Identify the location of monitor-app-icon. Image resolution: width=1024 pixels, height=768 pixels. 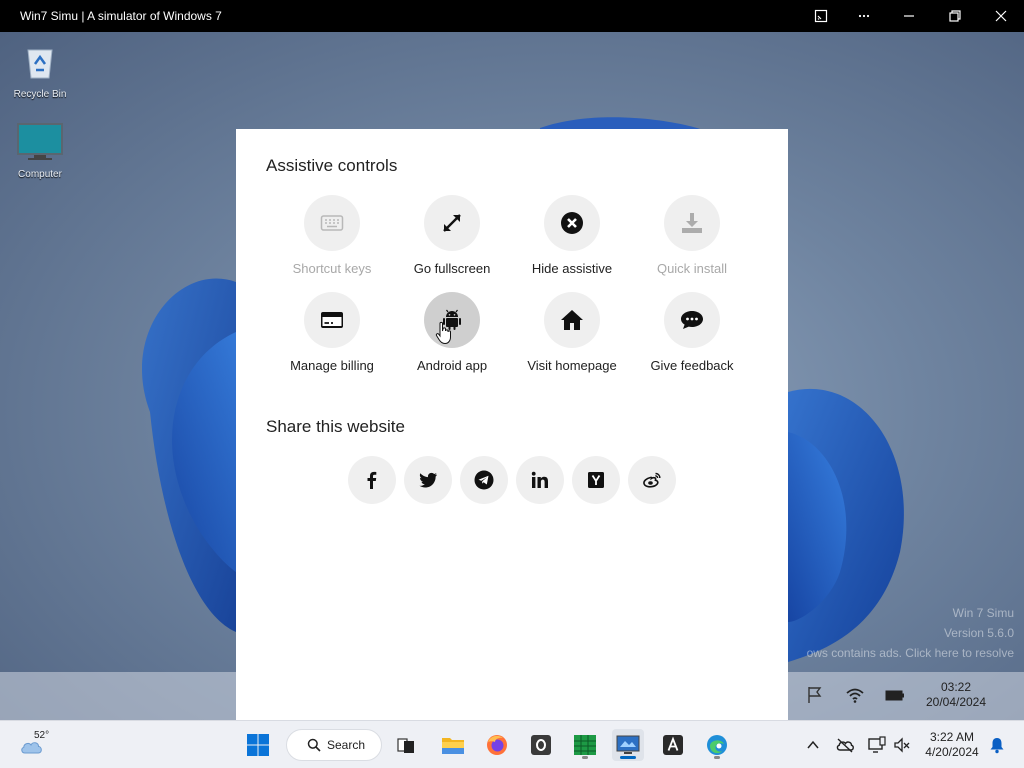
(628, 744).